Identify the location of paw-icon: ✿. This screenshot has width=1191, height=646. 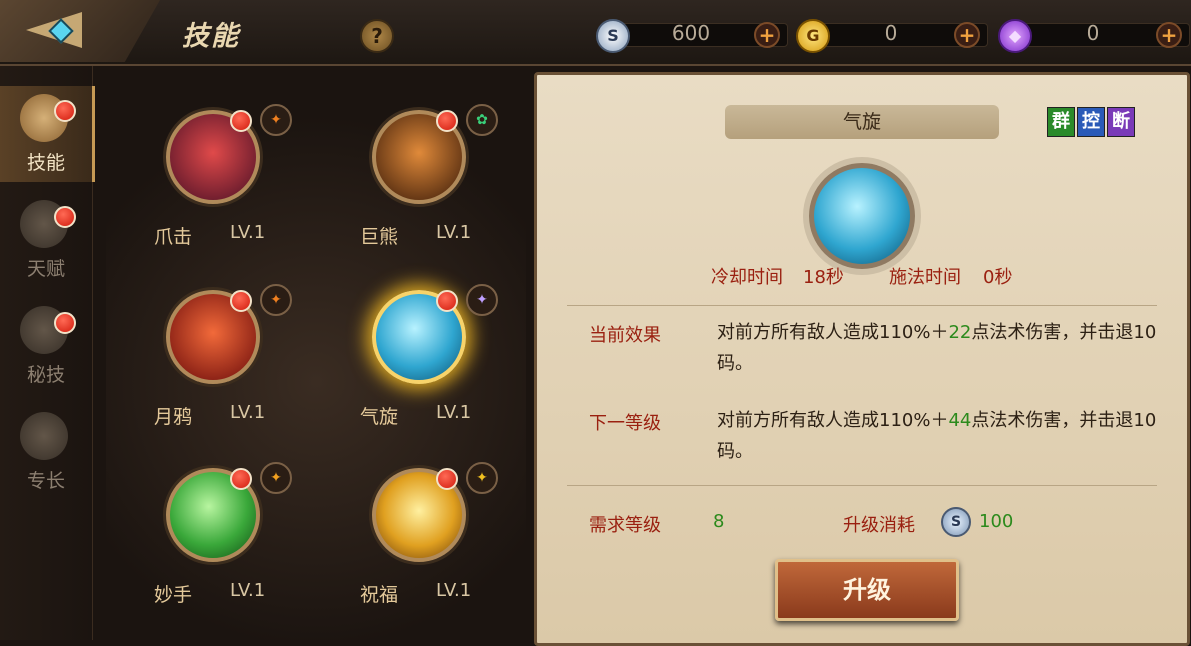
(482, 120).